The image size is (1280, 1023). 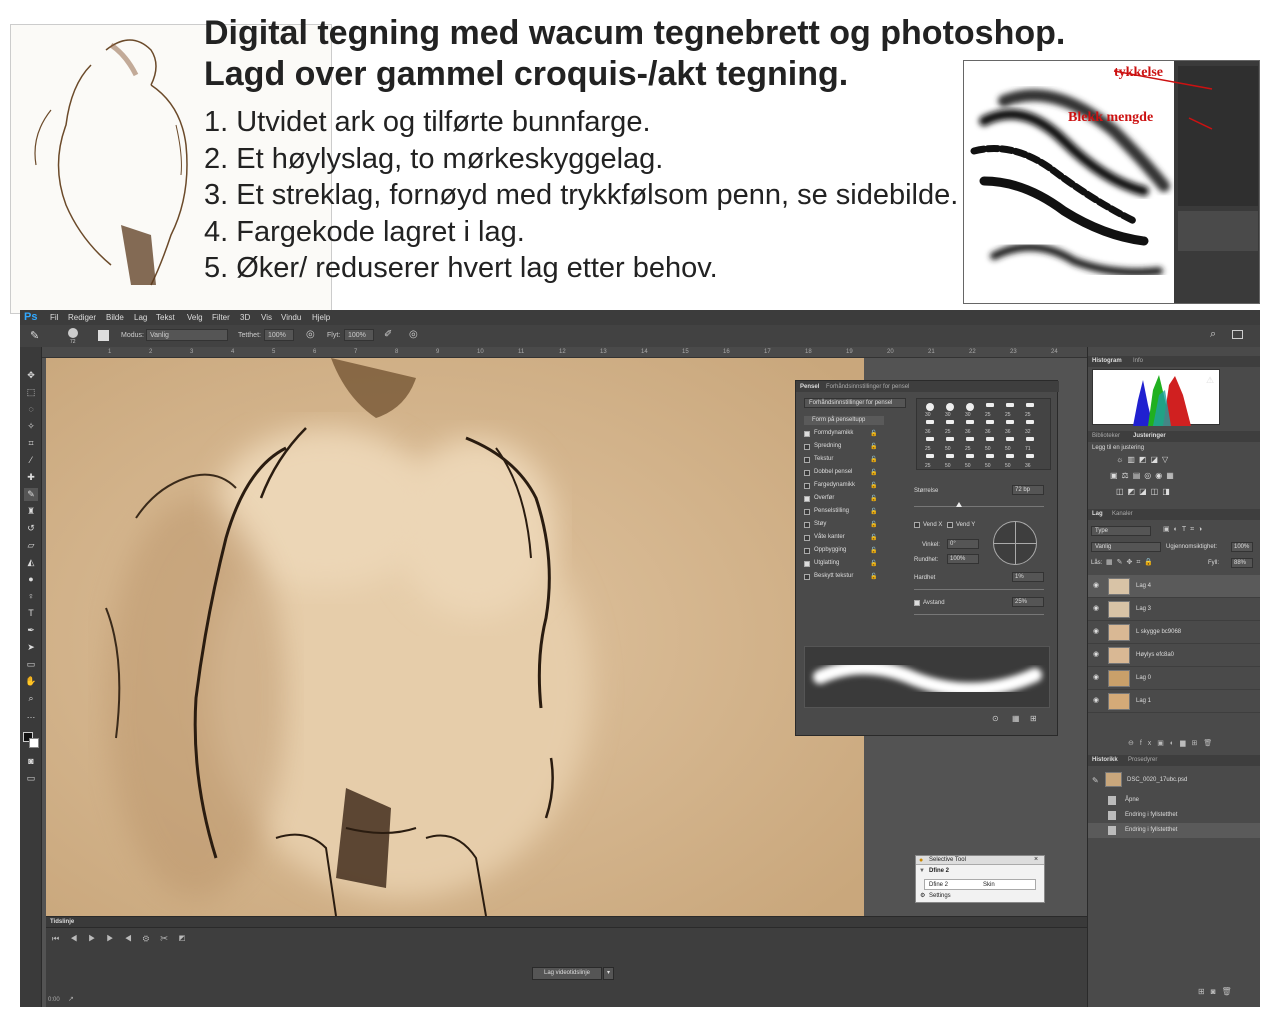 I want to click on brush-option-label: Penselstilling, so click(x=831, y=511).